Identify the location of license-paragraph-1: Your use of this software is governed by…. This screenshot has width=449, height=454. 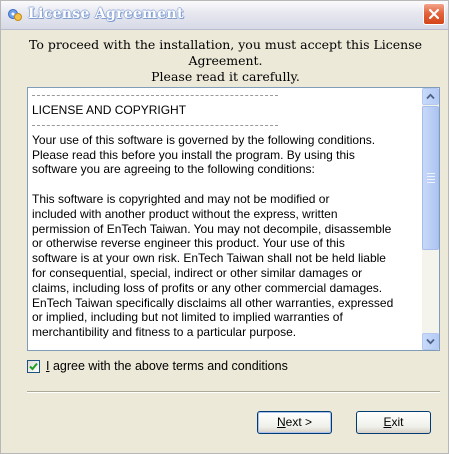
(204, 154).